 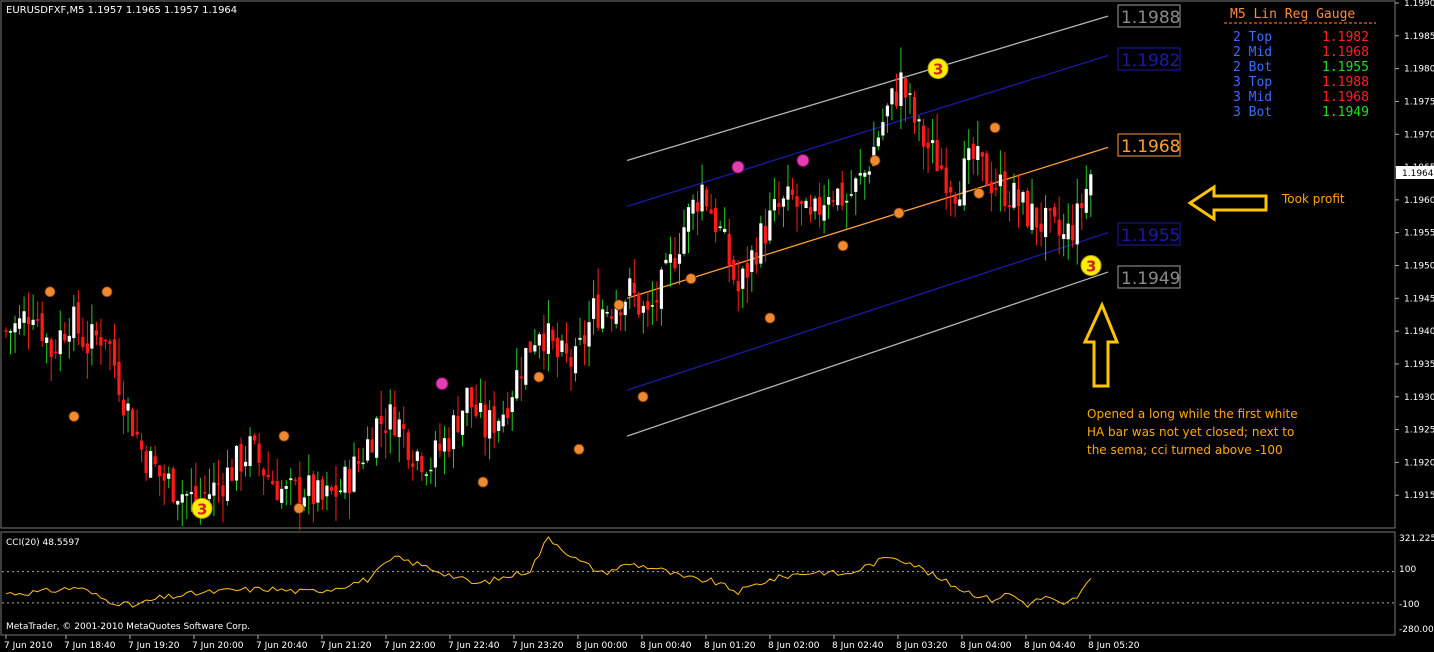 What do you see at coordinates (1345, 67) in the screenshot?
I see `gauge-row-value: 1.1955` at bounding box center [1345, 67].